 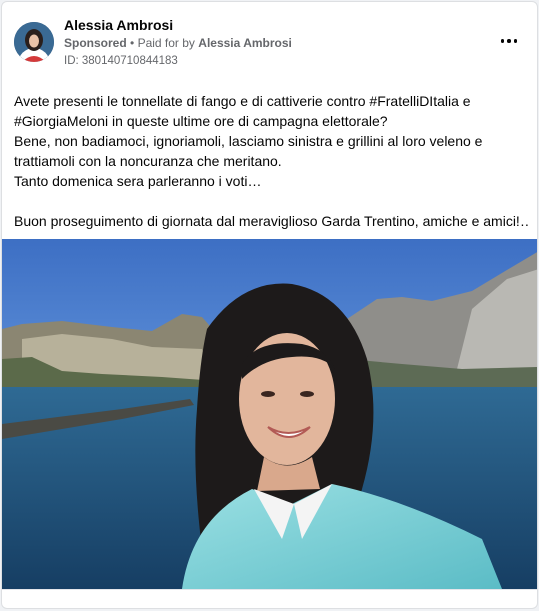 I want to click on ad-id: ID: 380140710844183, so click(x=121, y=61).